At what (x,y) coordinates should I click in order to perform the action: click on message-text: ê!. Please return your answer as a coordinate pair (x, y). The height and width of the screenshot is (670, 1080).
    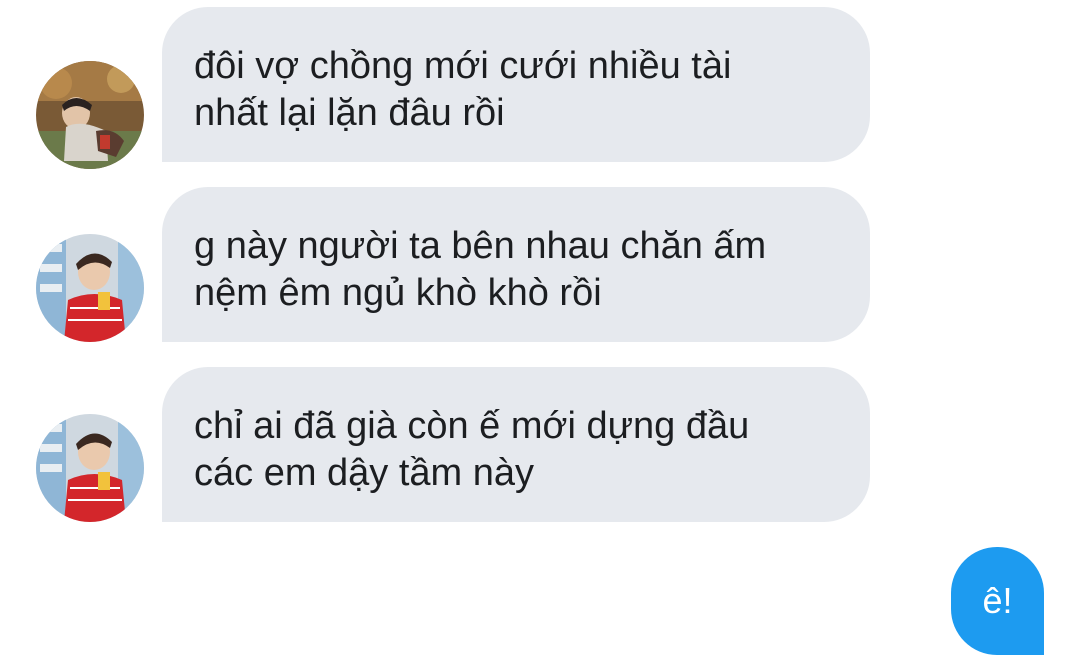
    Looking at the image, I should click on (997, 600).